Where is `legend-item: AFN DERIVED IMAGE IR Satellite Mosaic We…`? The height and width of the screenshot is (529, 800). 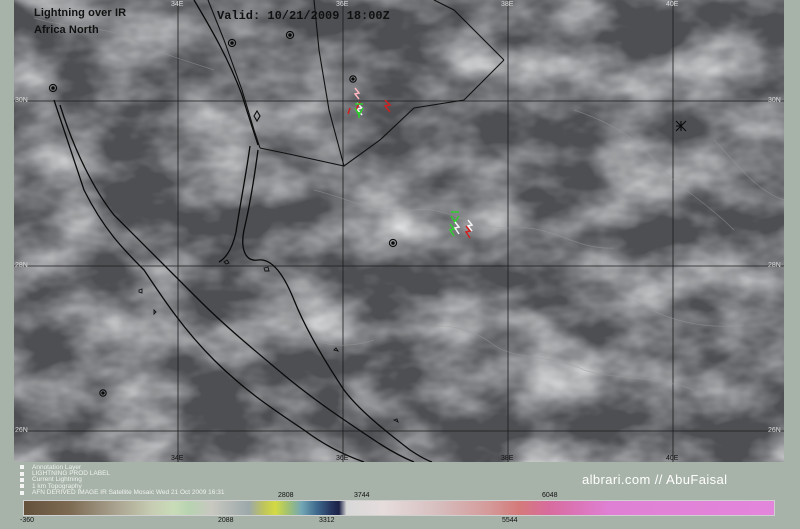 legend-item: AFN DERIVED IMAGE IR Satellite Mosaic We… is located at coordinates (122, 493).